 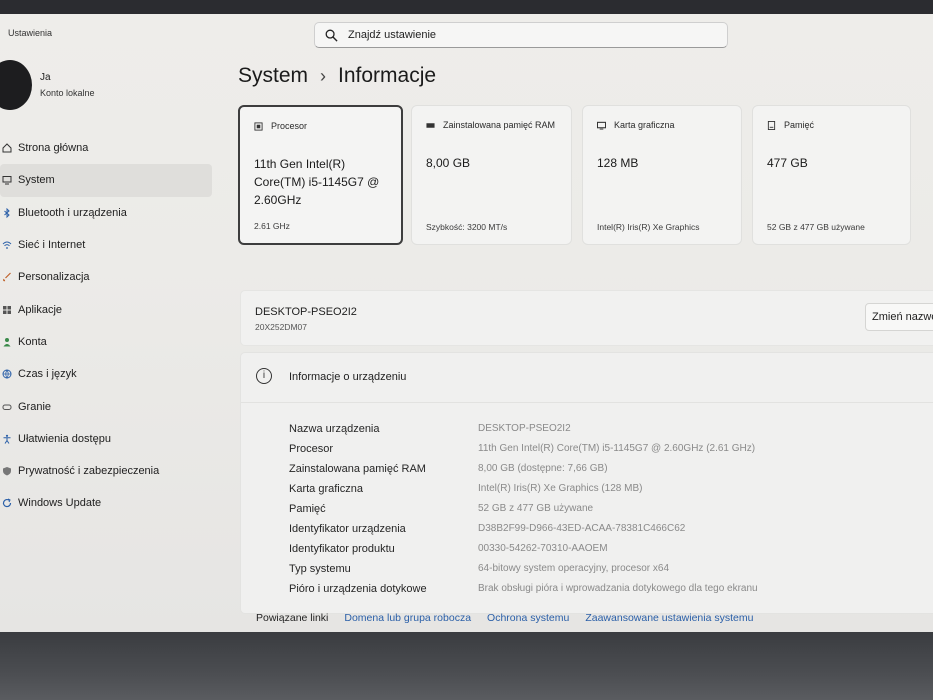 I want to click on sidebar-item-home: Strona główna, so click(x=106, y=148).